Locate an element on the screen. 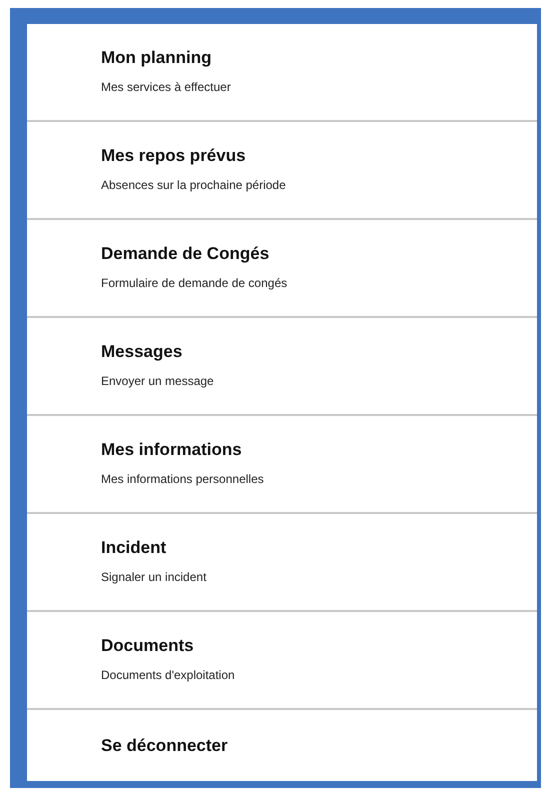  menu-item-title: Mes informations is located at coordinates (172, 450).